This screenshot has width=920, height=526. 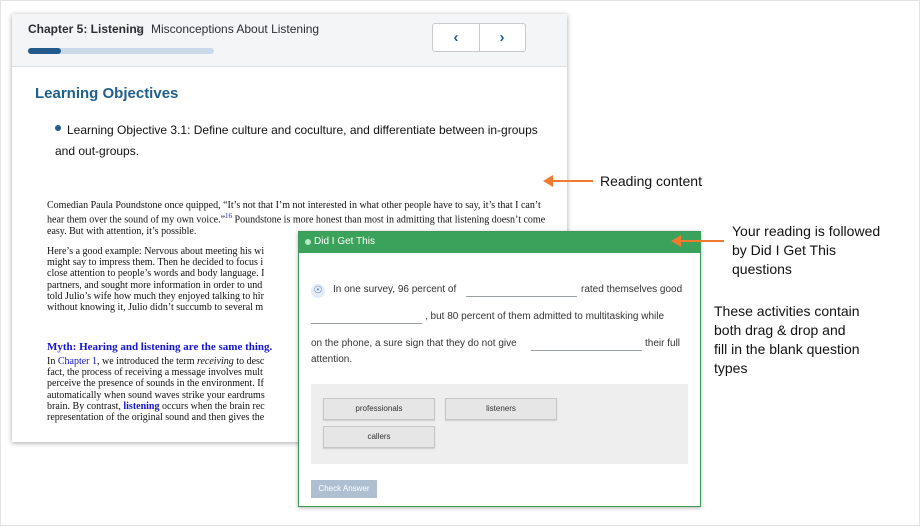 What do you see at coordinates (499, 424) in the screenshot?
I see `answer-bank: professionals listeners callers` at bounding box center [499, 424].